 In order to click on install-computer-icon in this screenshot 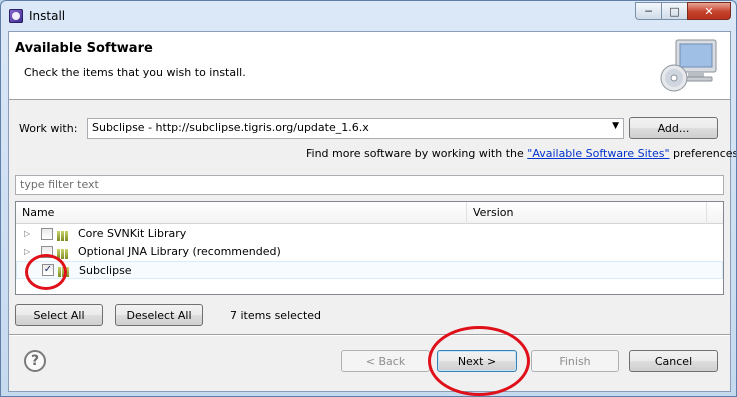, I will do `click(688, 65)`.